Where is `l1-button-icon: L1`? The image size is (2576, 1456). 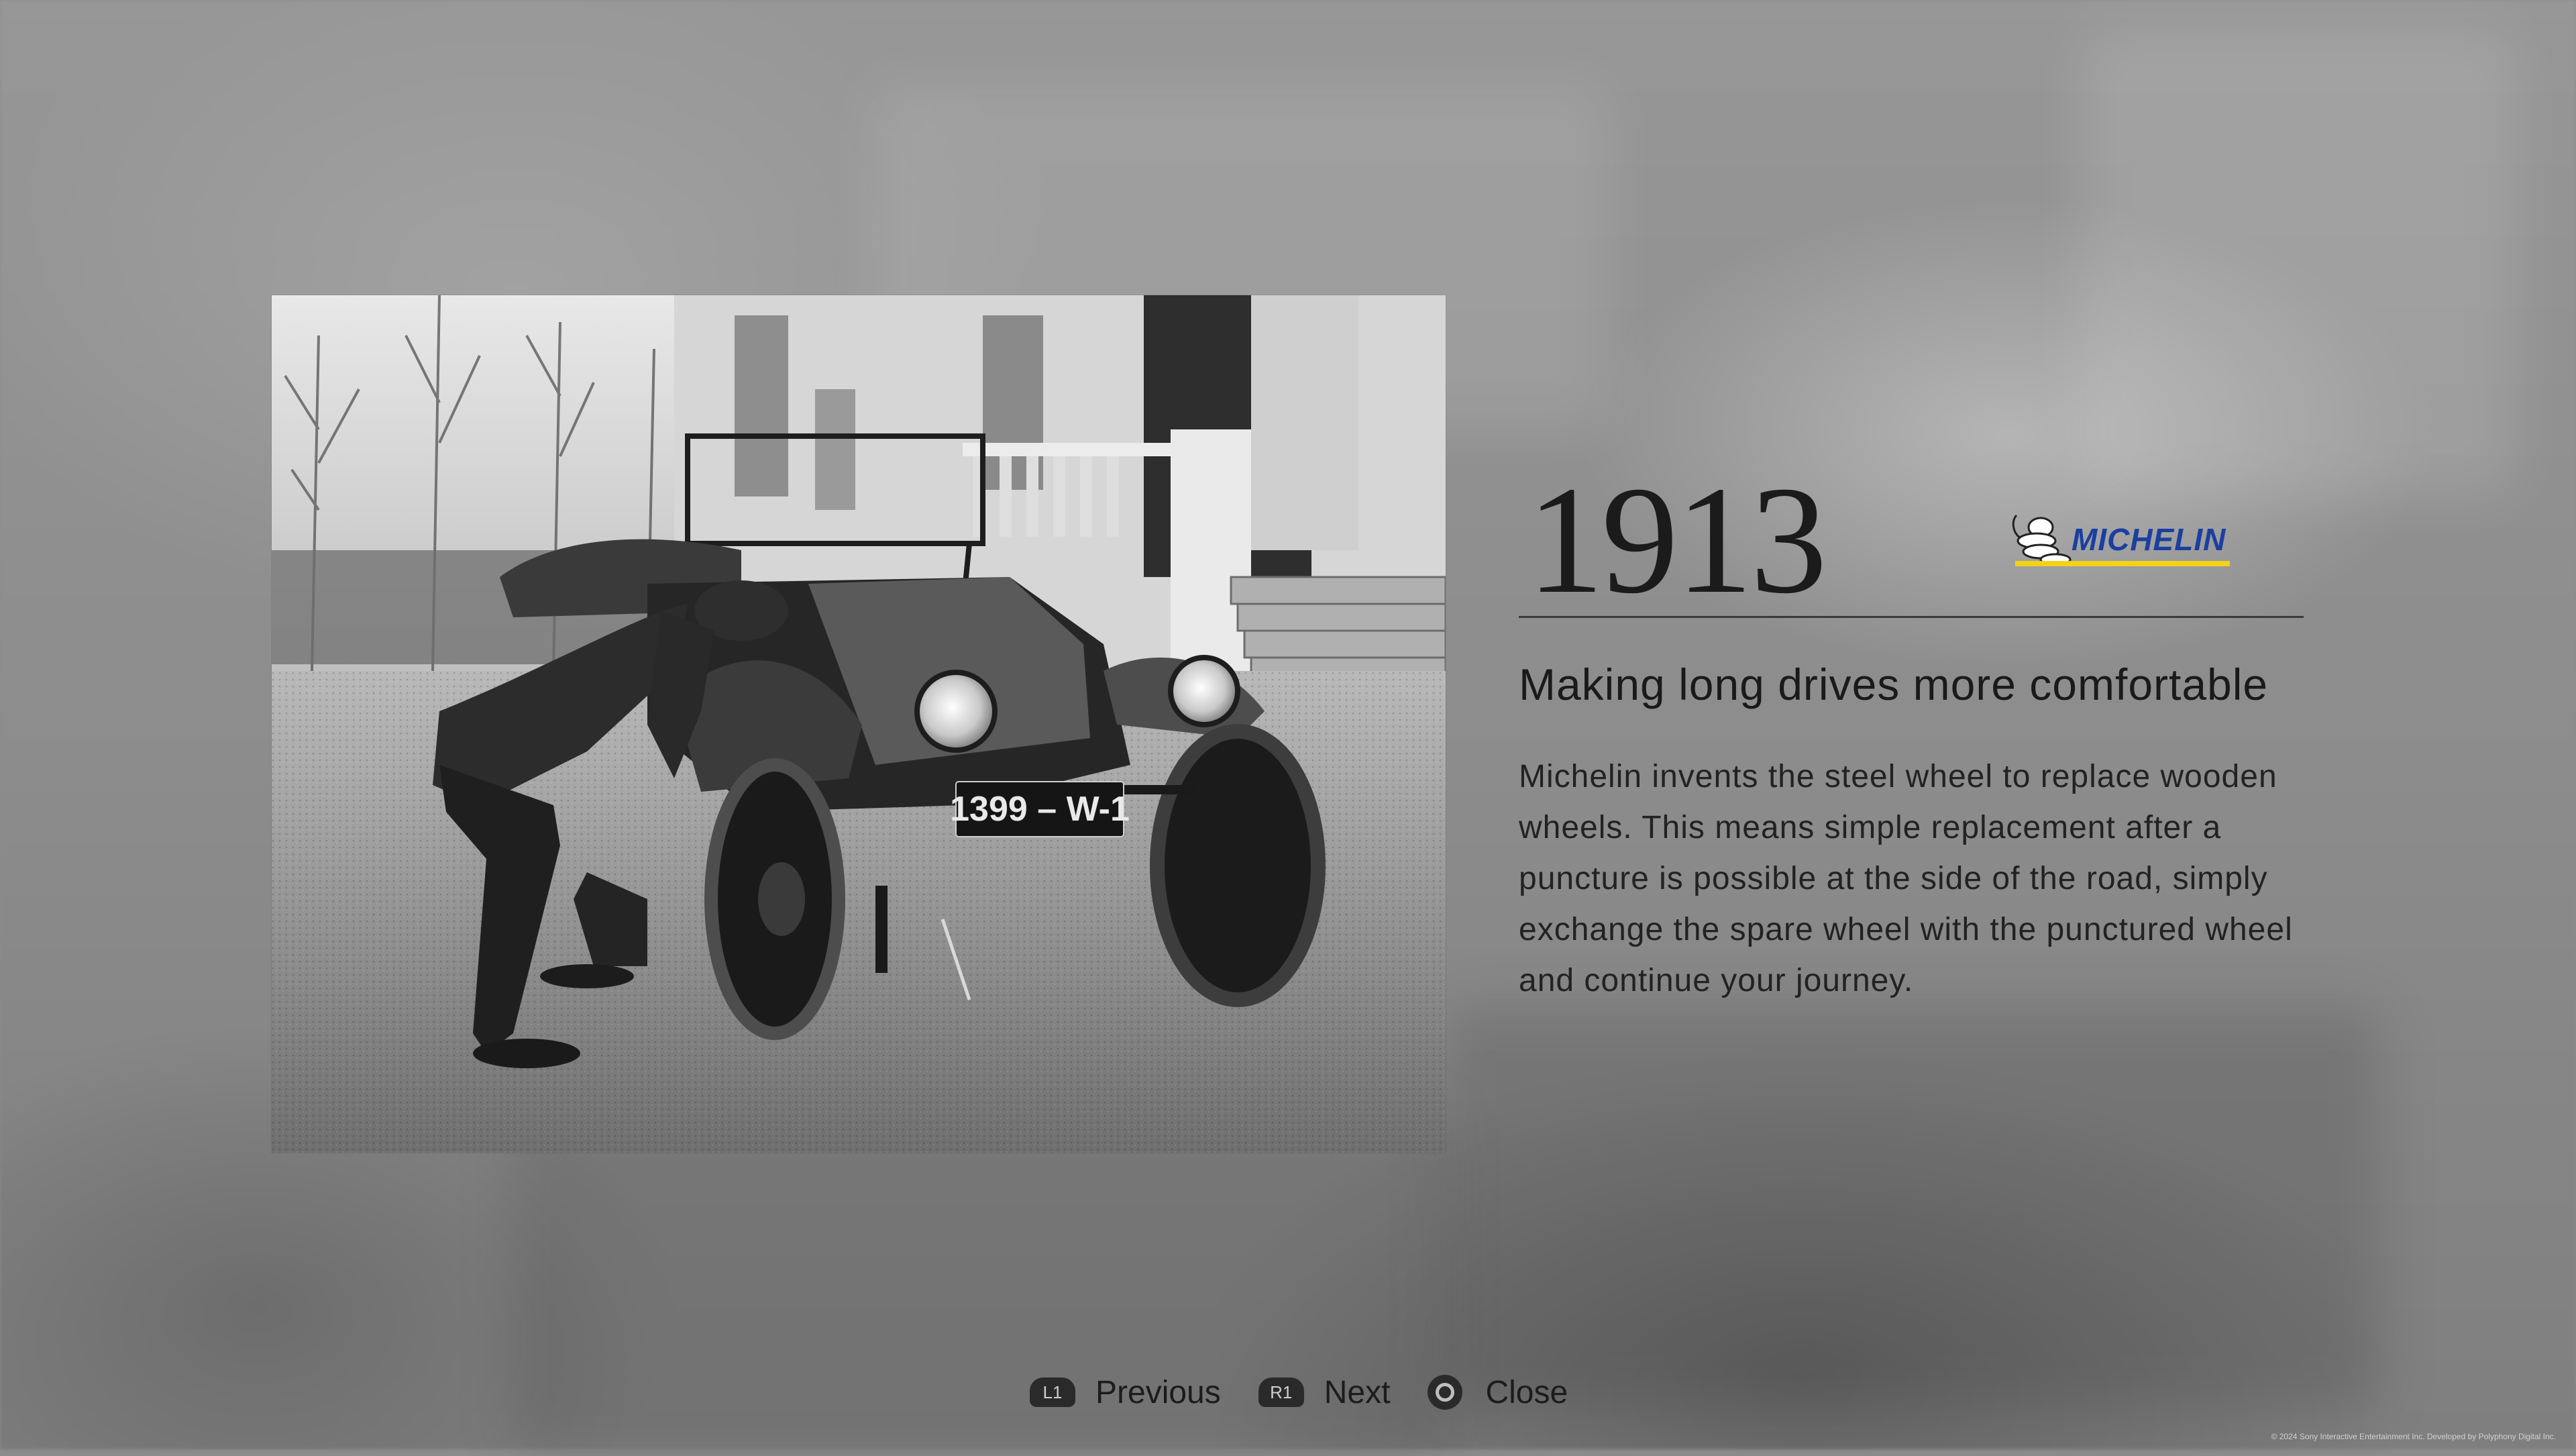 l1-button-icon: L1 is located at coordinates (1052, 1392).